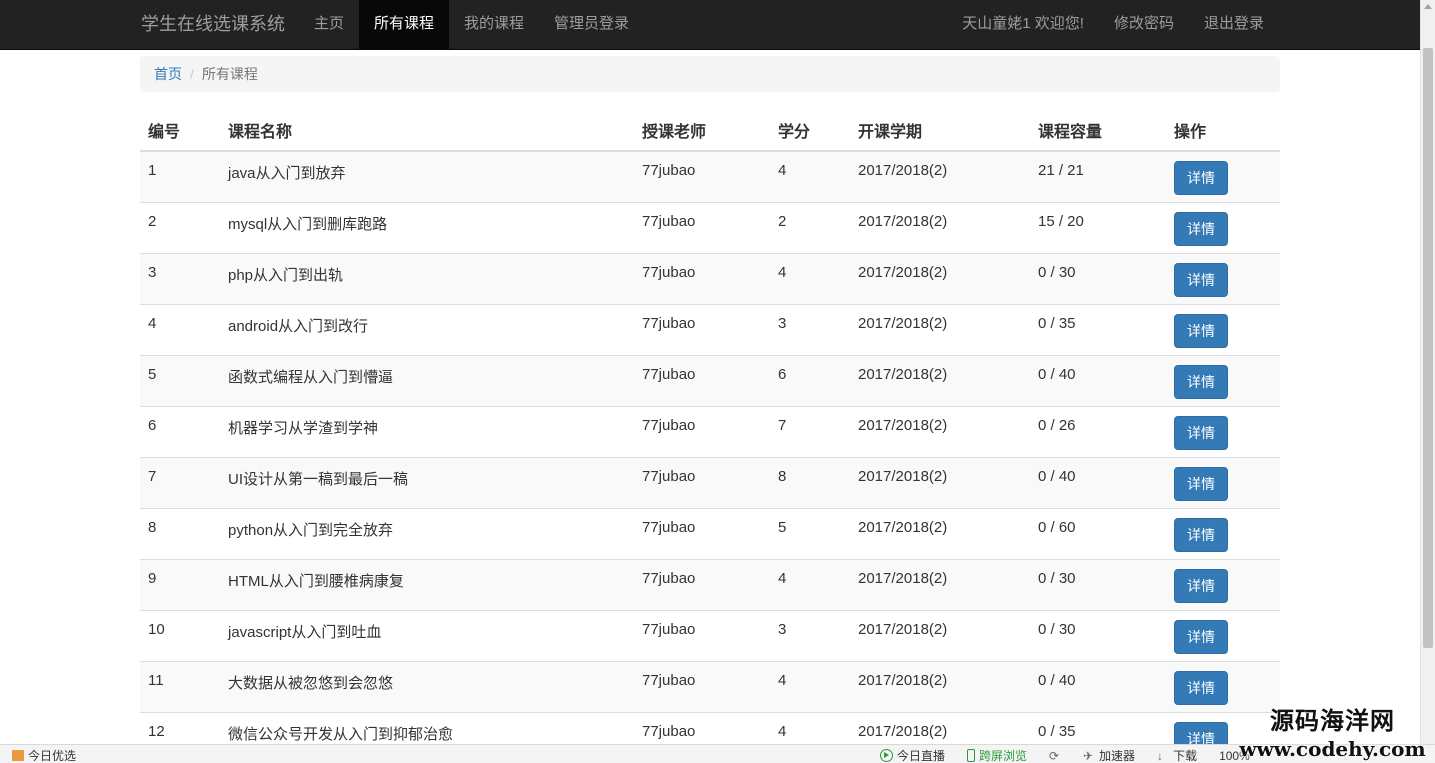 Image resolution: width=1435 pixels, height=763 pixels. I want to click on browser-statusbar: 今日优选 今日直播 跨屏浏览 ⟳ ✈ 加速器 ↓ 下载 100%, so click(717, 753).